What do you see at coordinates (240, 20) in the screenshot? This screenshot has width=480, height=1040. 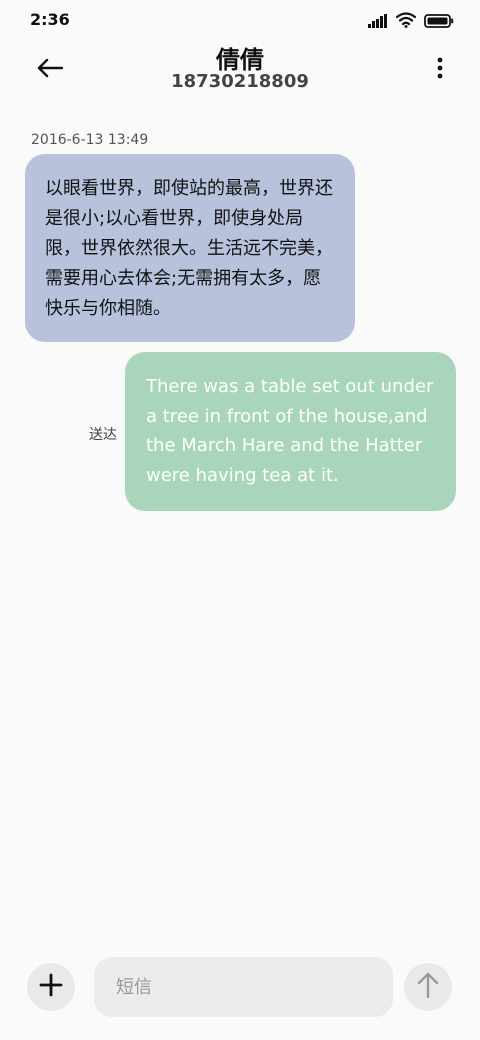 I see `status-bar: 2:36` at bounding box center [240, 20].